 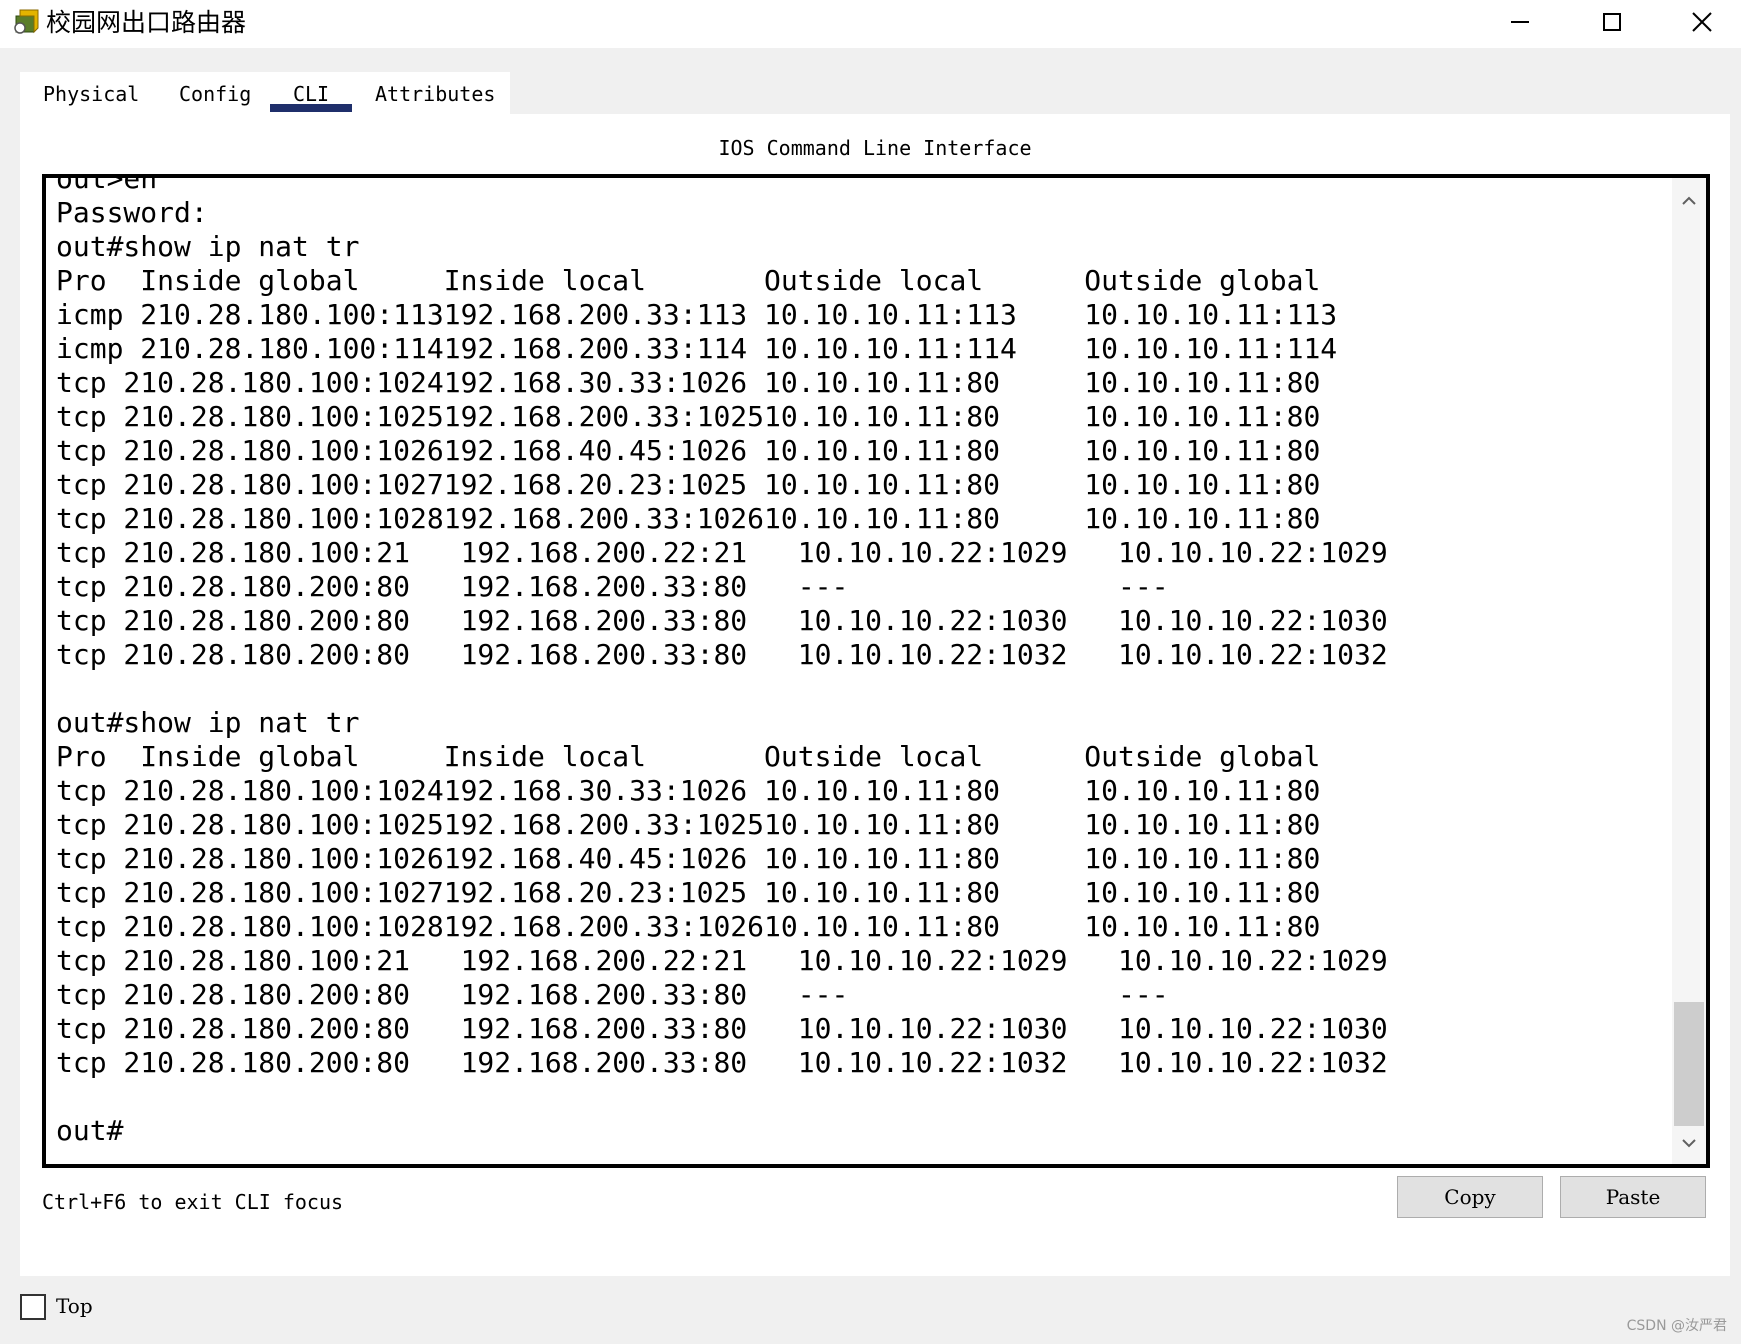 I want to click on router-app-icon, so click(x=27, y=22).